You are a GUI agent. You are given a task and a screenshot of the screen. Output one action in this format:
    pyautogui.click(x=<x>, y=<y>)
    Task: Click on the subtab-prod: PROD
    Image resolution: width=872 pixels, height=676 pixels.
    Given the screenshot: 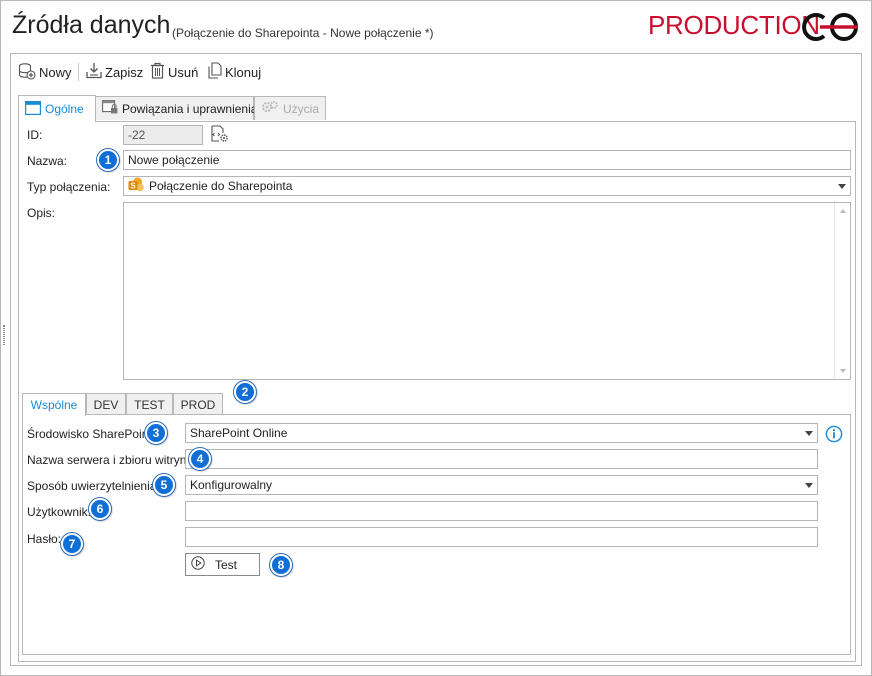 What is the action you would take?
    pyautogui.click(x=198, y=404)
    